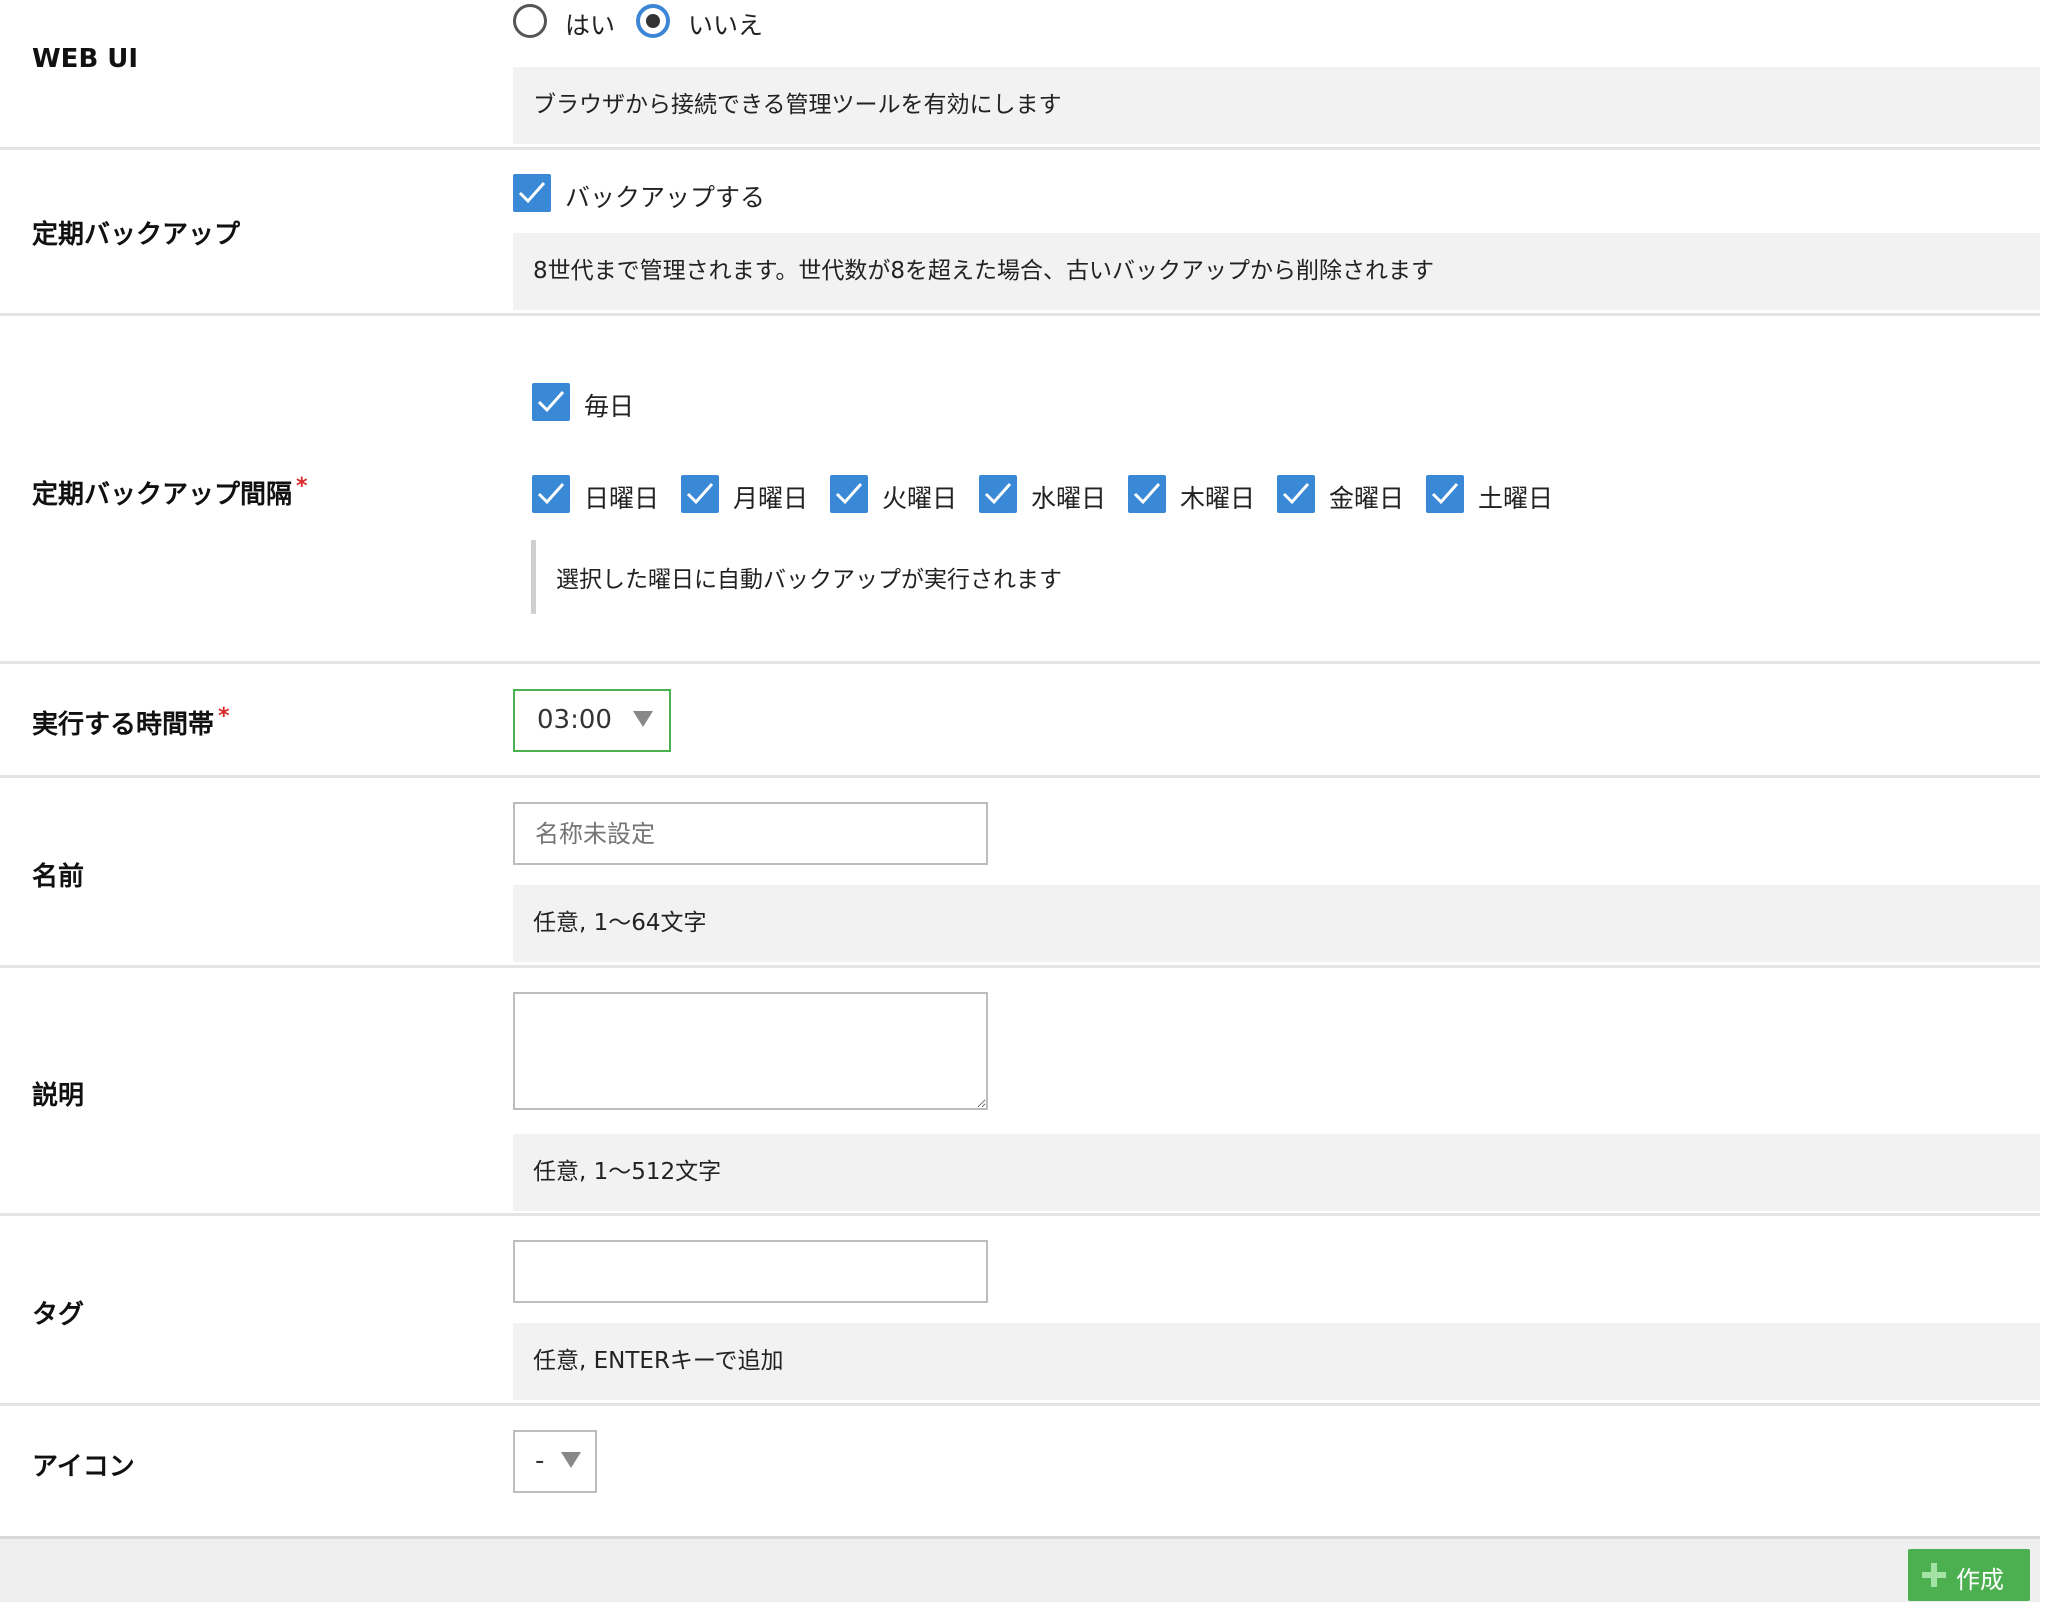 The image size is (2048, 1602). I want to click on backup-checkbox-label: バックアップする, so click(665, 196).